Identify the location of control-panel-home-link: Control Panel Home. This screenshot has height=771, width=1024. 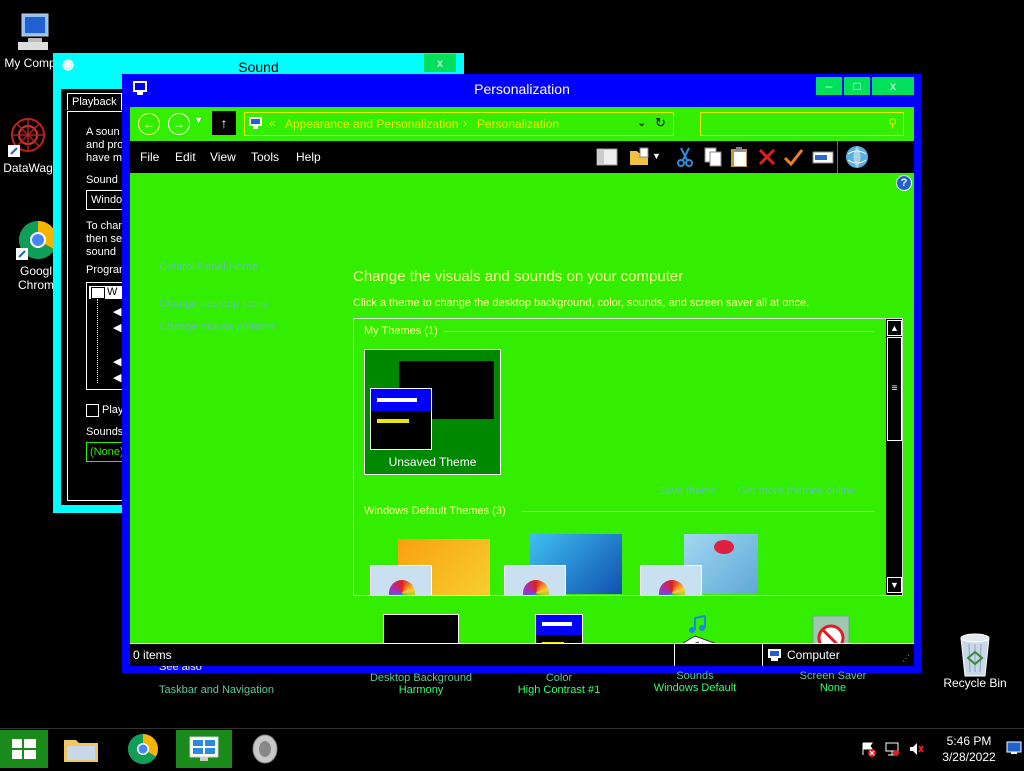
(208, 267).